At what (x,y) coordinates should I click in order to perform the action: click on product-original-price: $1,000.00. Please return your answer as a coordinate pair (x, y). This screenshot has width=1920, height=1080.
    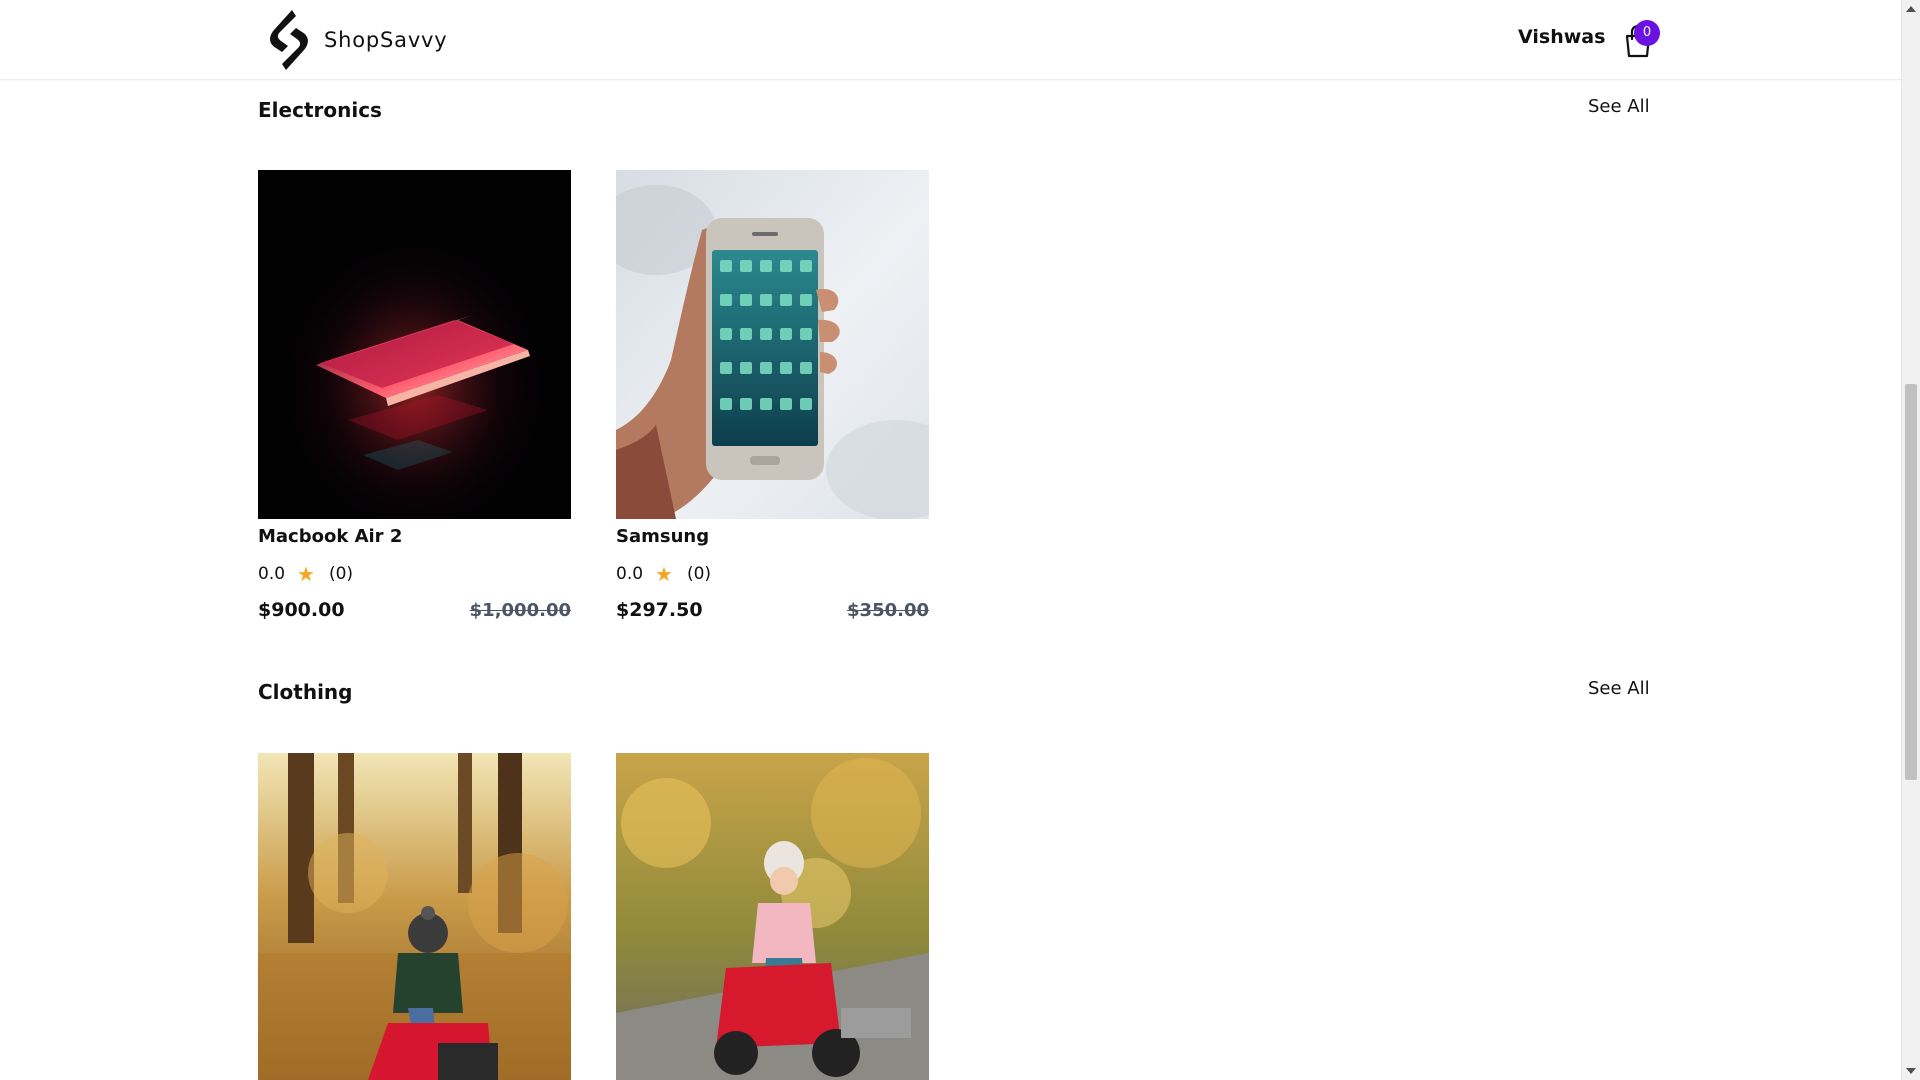
    Looking at the image, I should click on (520, 610).